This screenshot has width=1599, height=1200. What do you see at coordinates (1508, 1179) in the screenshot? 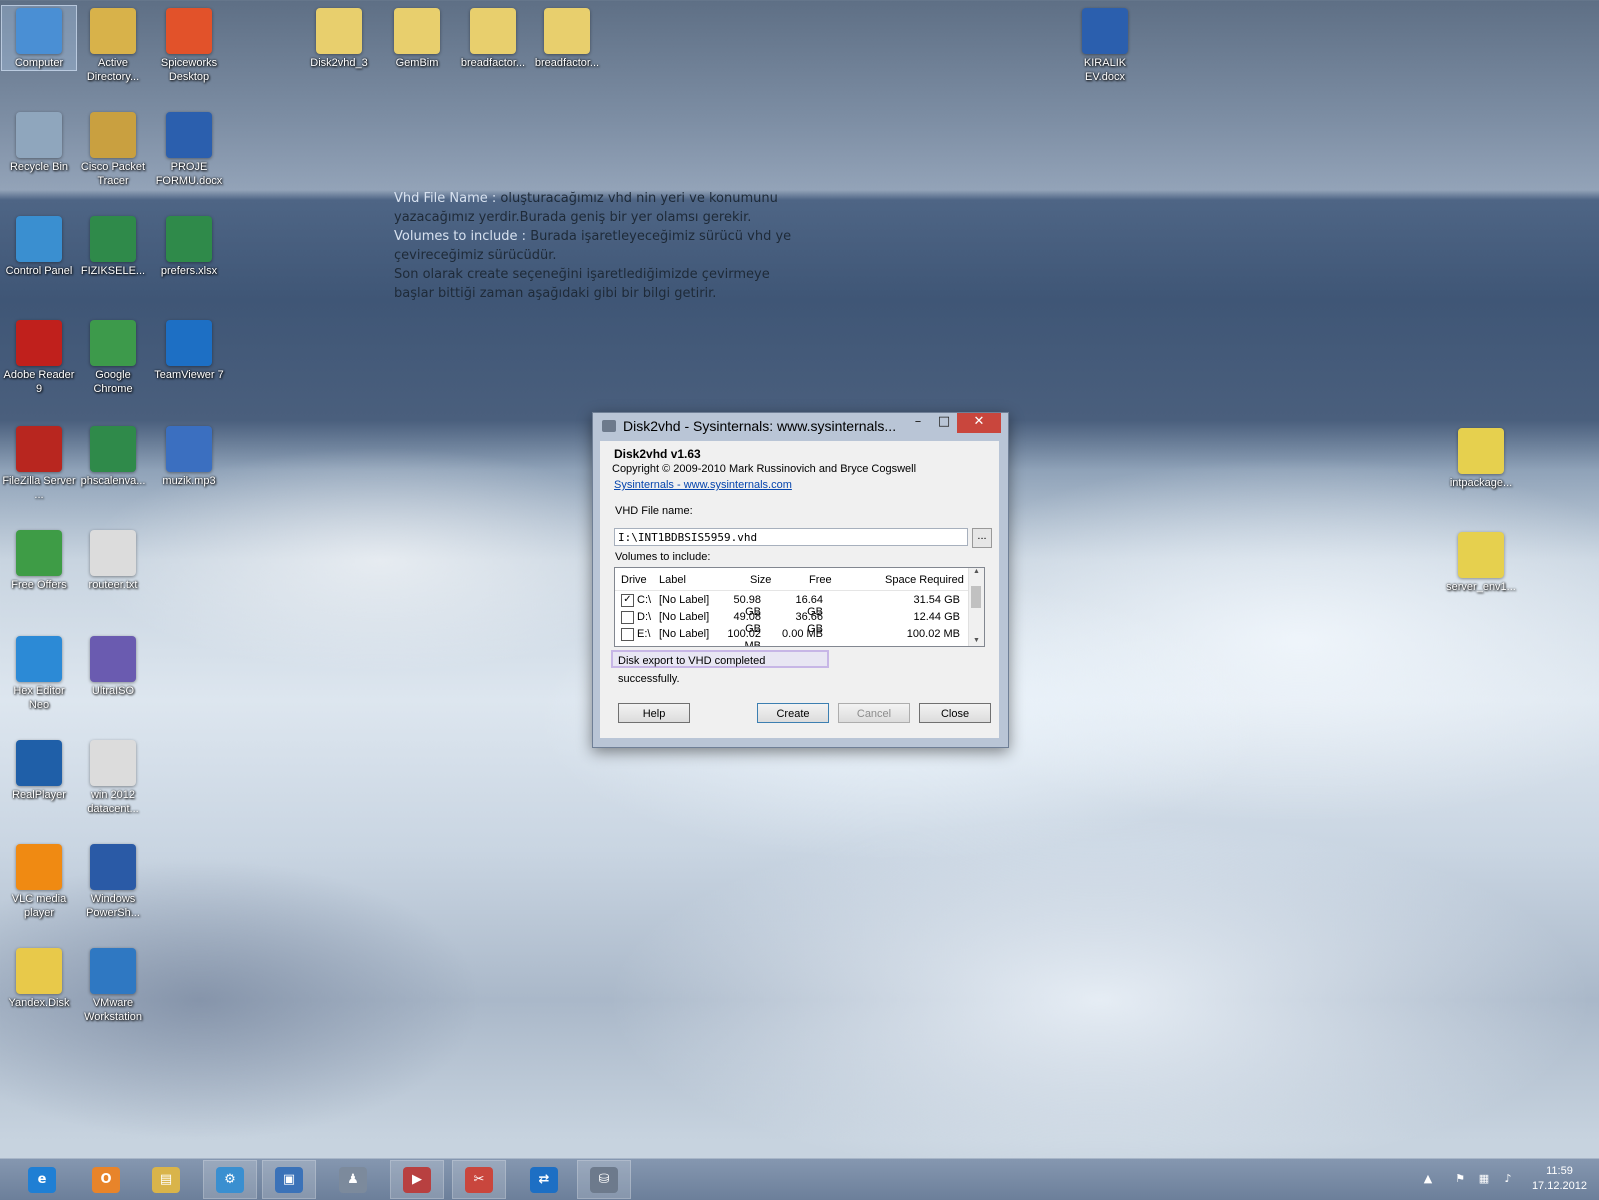
I see `volume-icon: ♪` at bounding box center [1508, 1179].